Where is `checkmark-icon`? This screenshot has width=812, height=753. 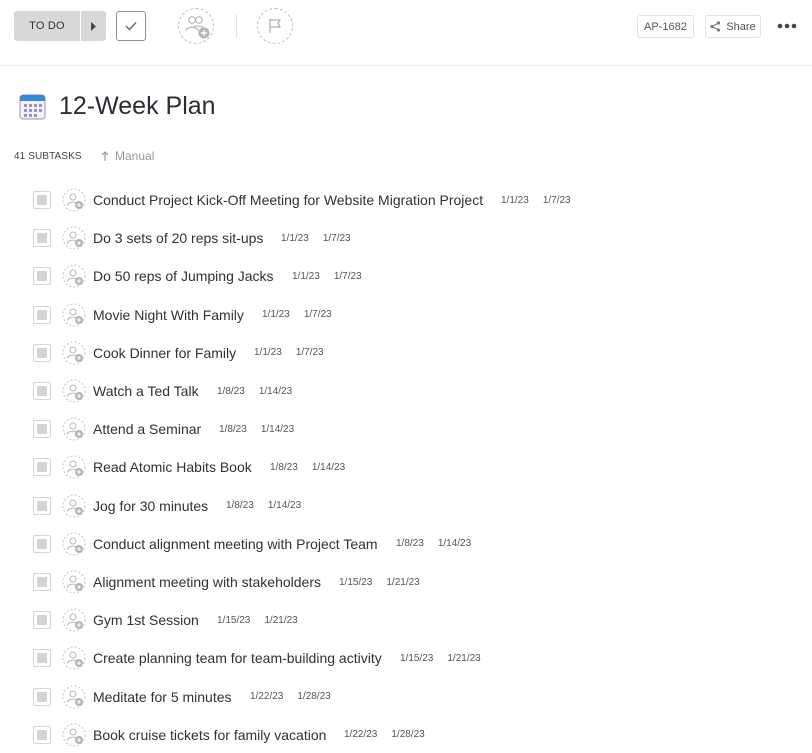
checkmark-icon is located at coordinates (131, 26).